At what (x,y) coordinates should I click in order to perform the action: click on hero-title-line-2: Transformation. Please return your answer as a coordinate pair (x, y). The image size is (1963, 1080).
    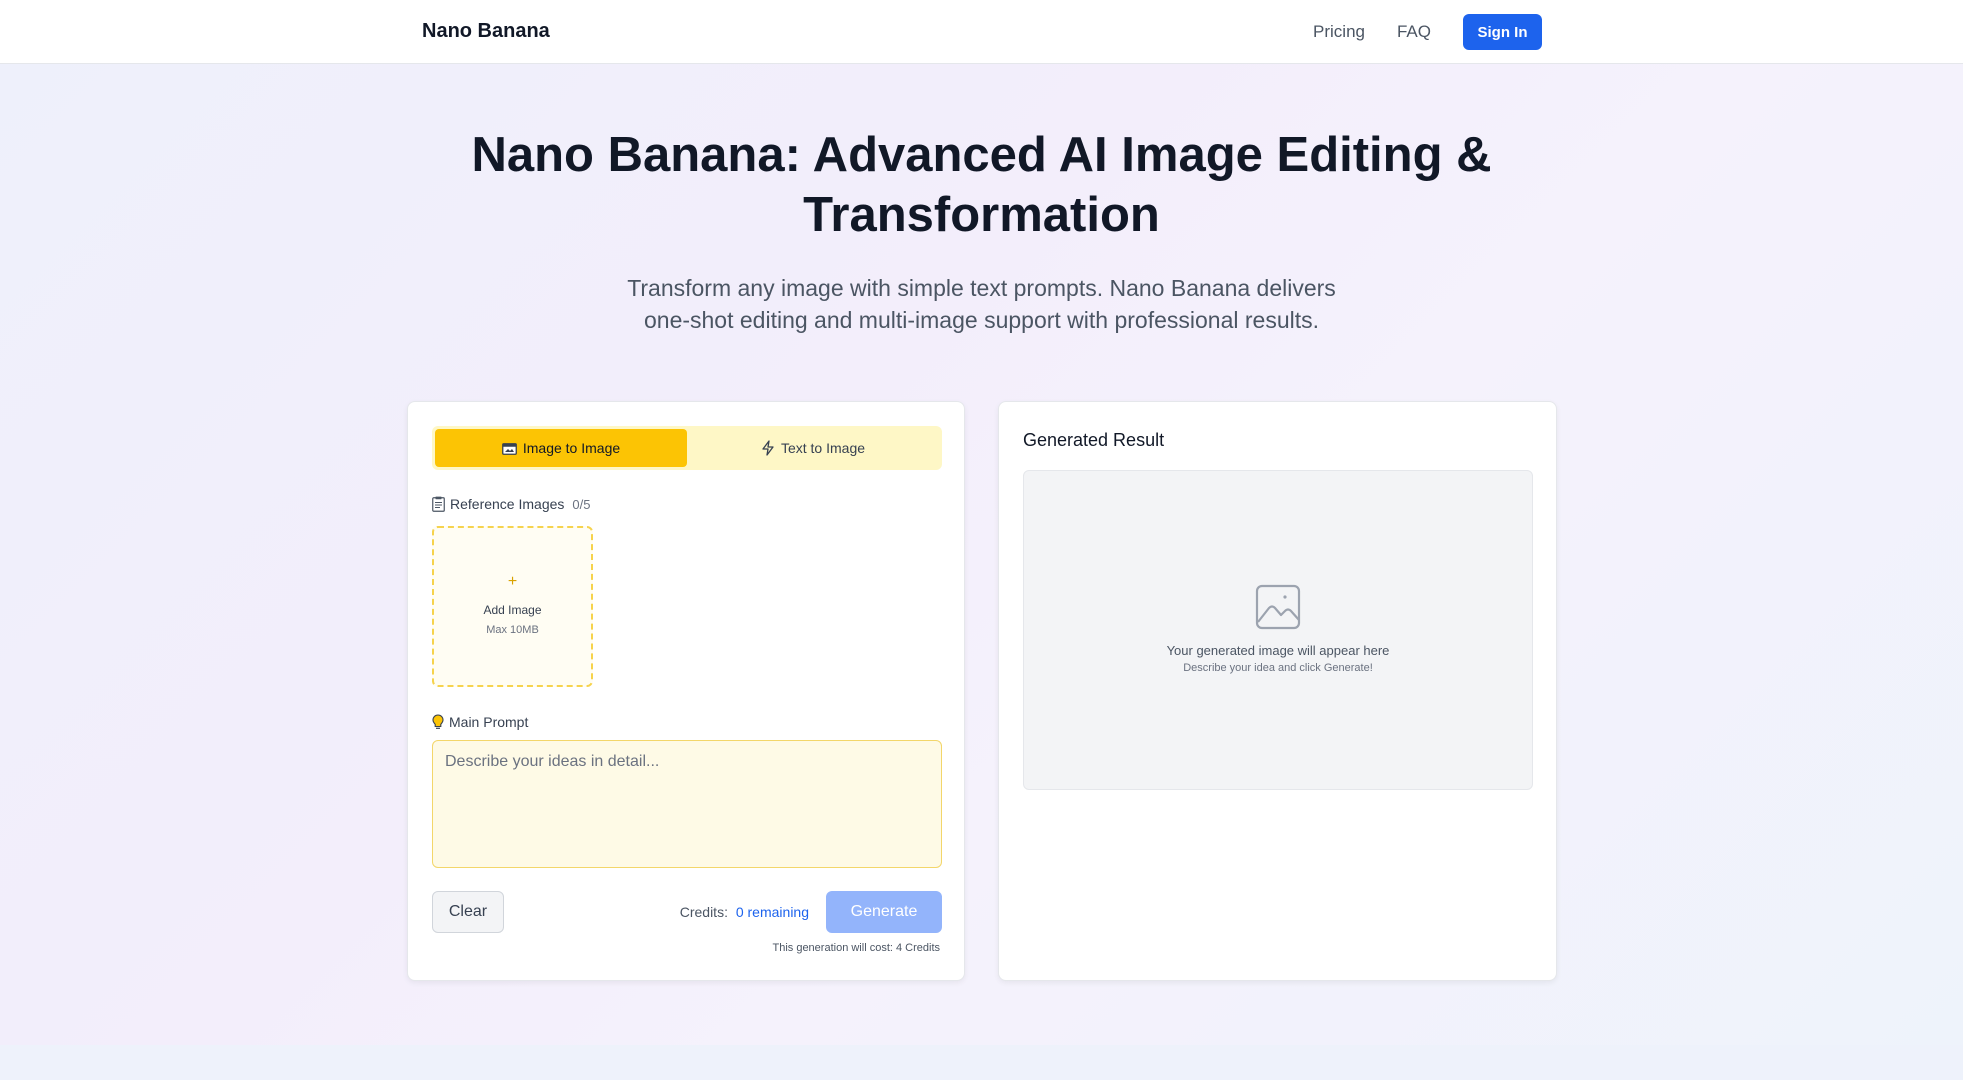
    Looking at the image, I should click on (981, 215).